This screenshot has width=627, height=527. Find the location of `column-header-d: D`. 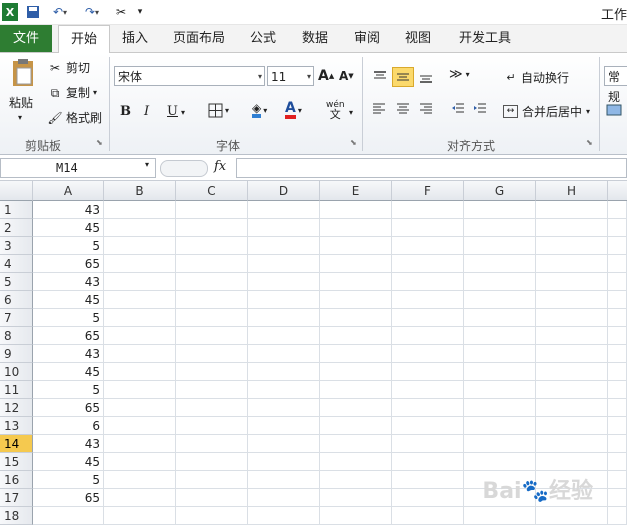

column-header-d: D is located at coordinates (284, 191).